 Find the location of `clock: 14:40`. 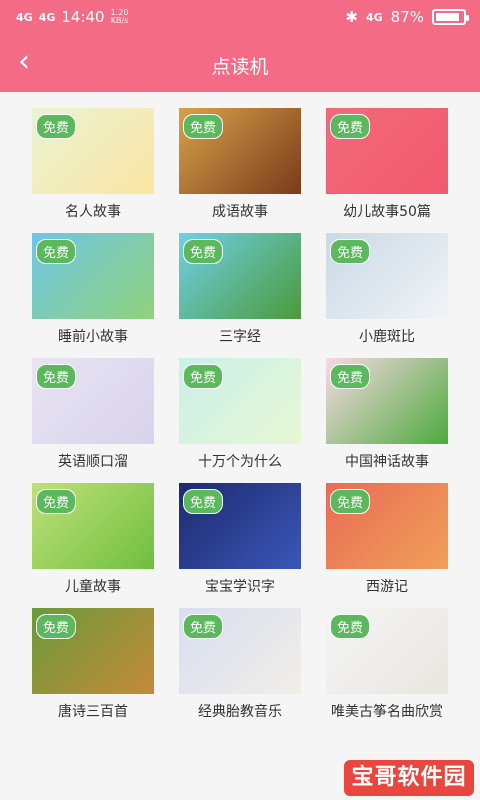

clock: 14:40 is located at coordinates (83, 17).